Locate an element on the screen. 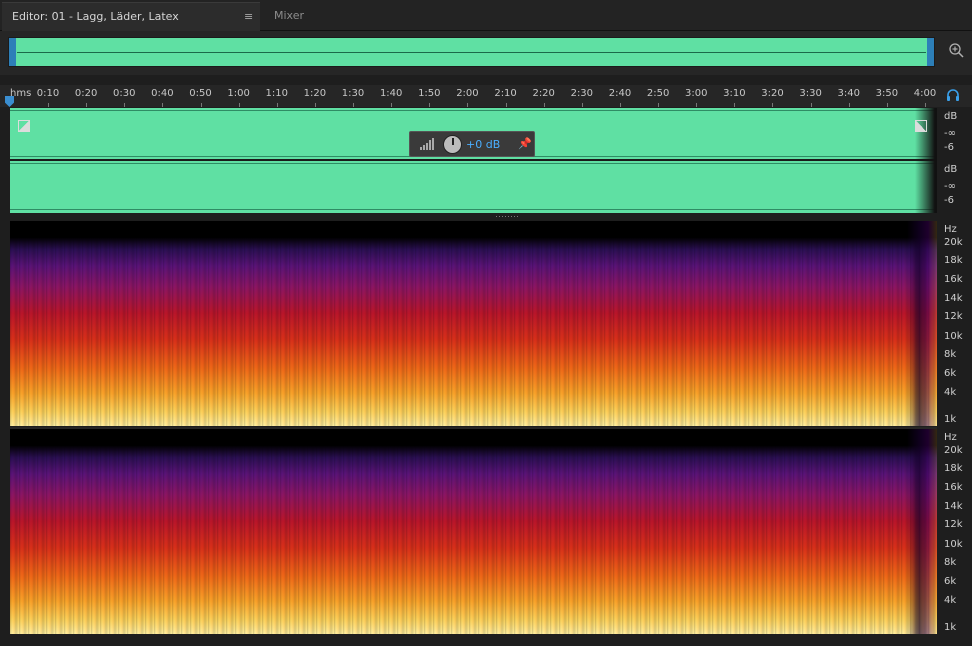 The height and width of the screenshot is (646, 972). overview-panel is located at coordinates (486, 53).